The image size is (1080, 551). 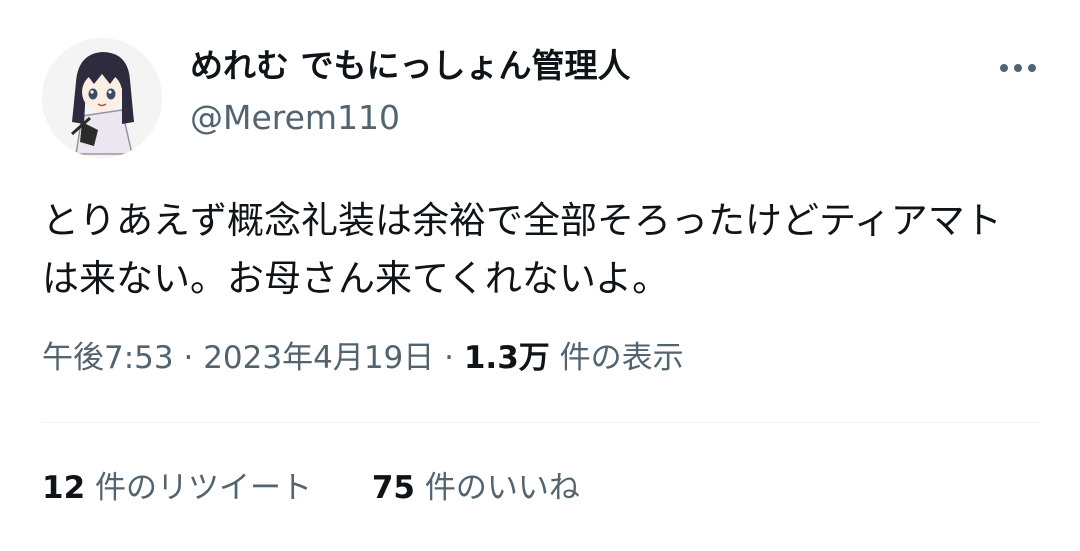 What do you see at coordinates (502, 488) in the screenshot?
I see `likes-label: 件のいいね` at bounding box center [502, 488].